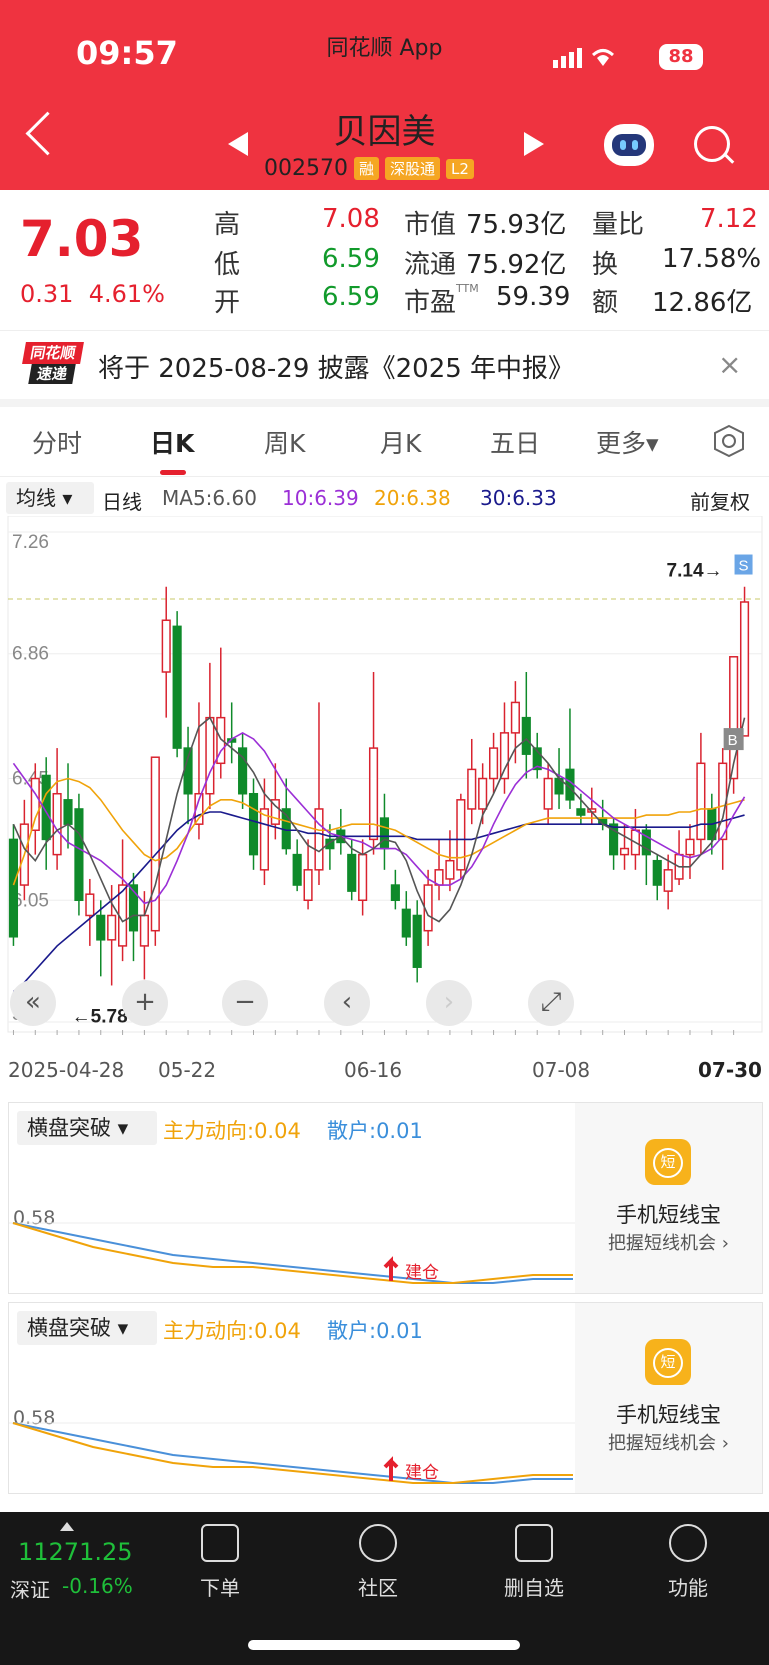  Describe the element at coordinates (122, 502) in the screenshot. I see `period-label: 日线` at that location.